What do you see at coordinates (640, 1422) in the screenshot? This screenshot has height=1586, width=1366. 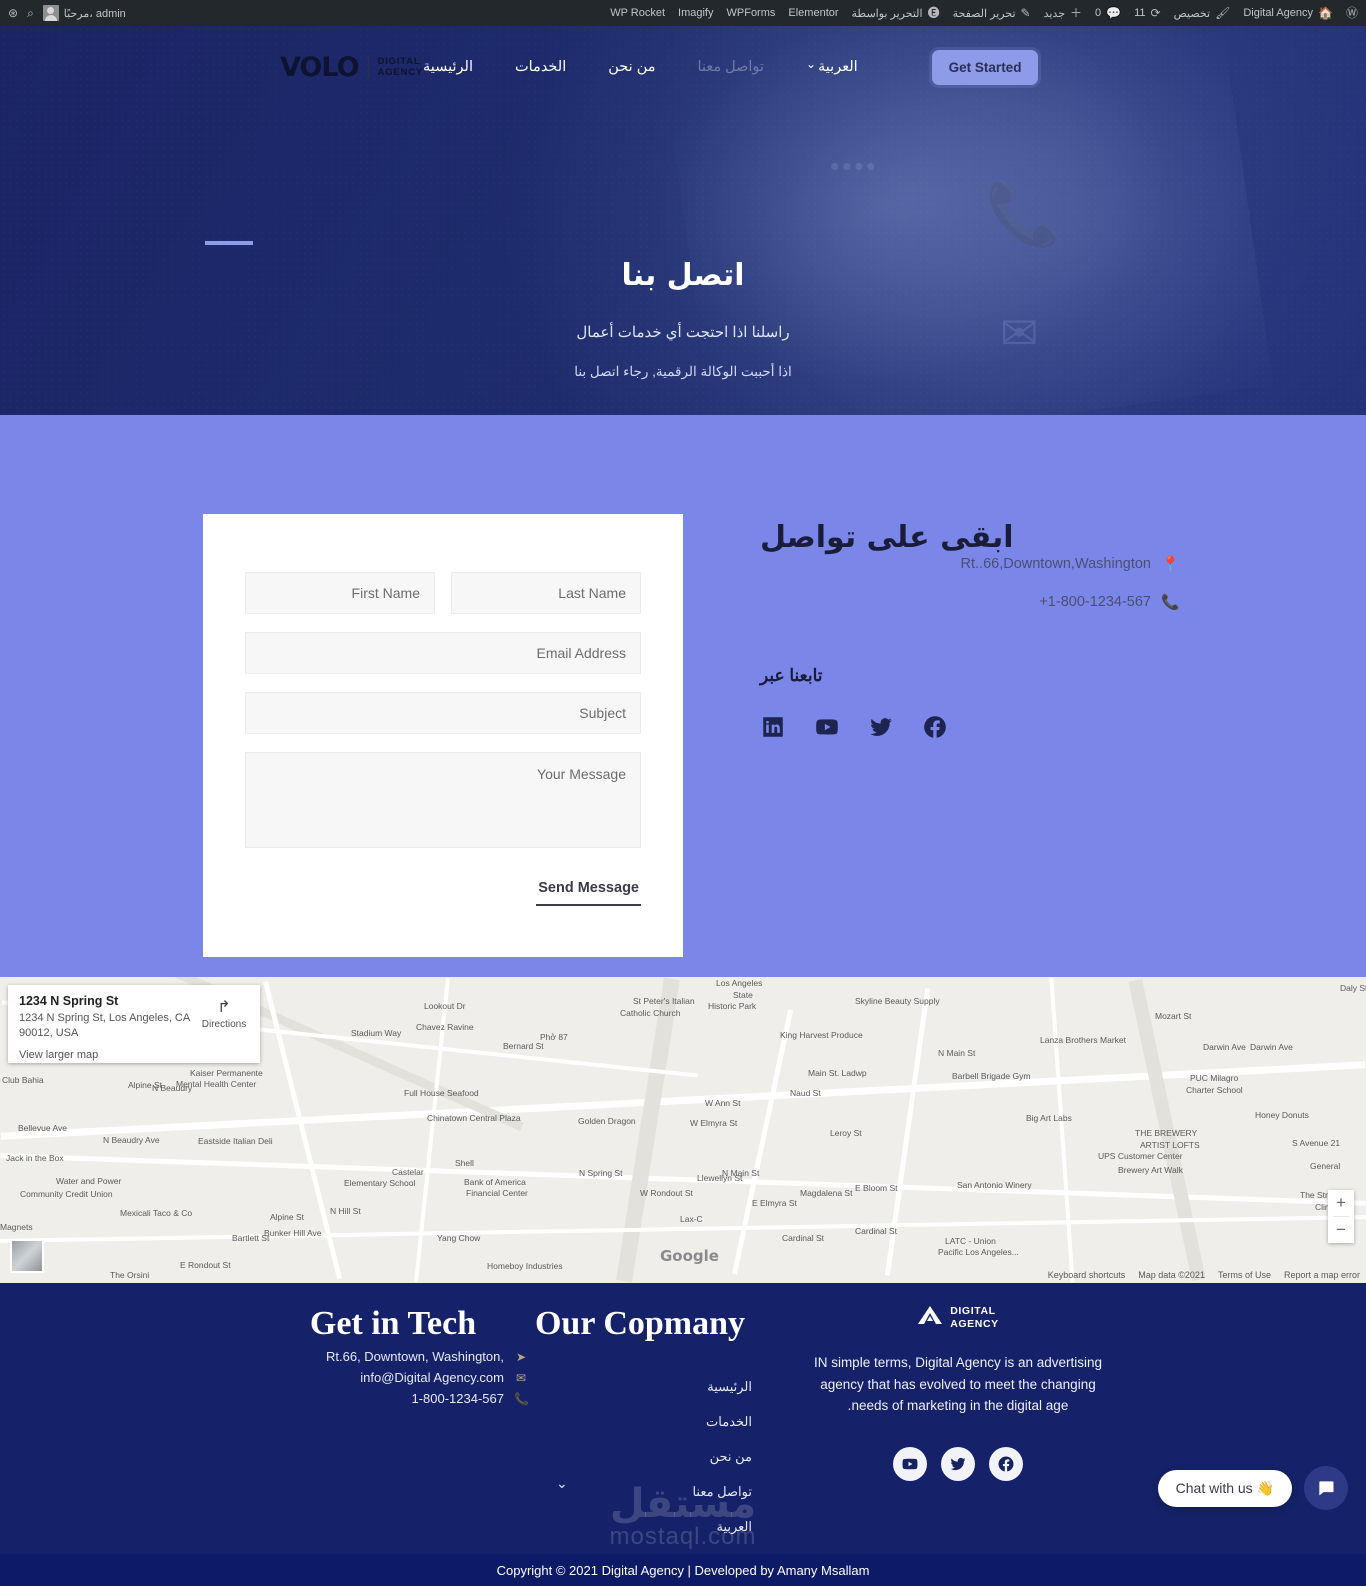 I see `footer-link-services: الخدمات` at bounding box center [640, 1422].